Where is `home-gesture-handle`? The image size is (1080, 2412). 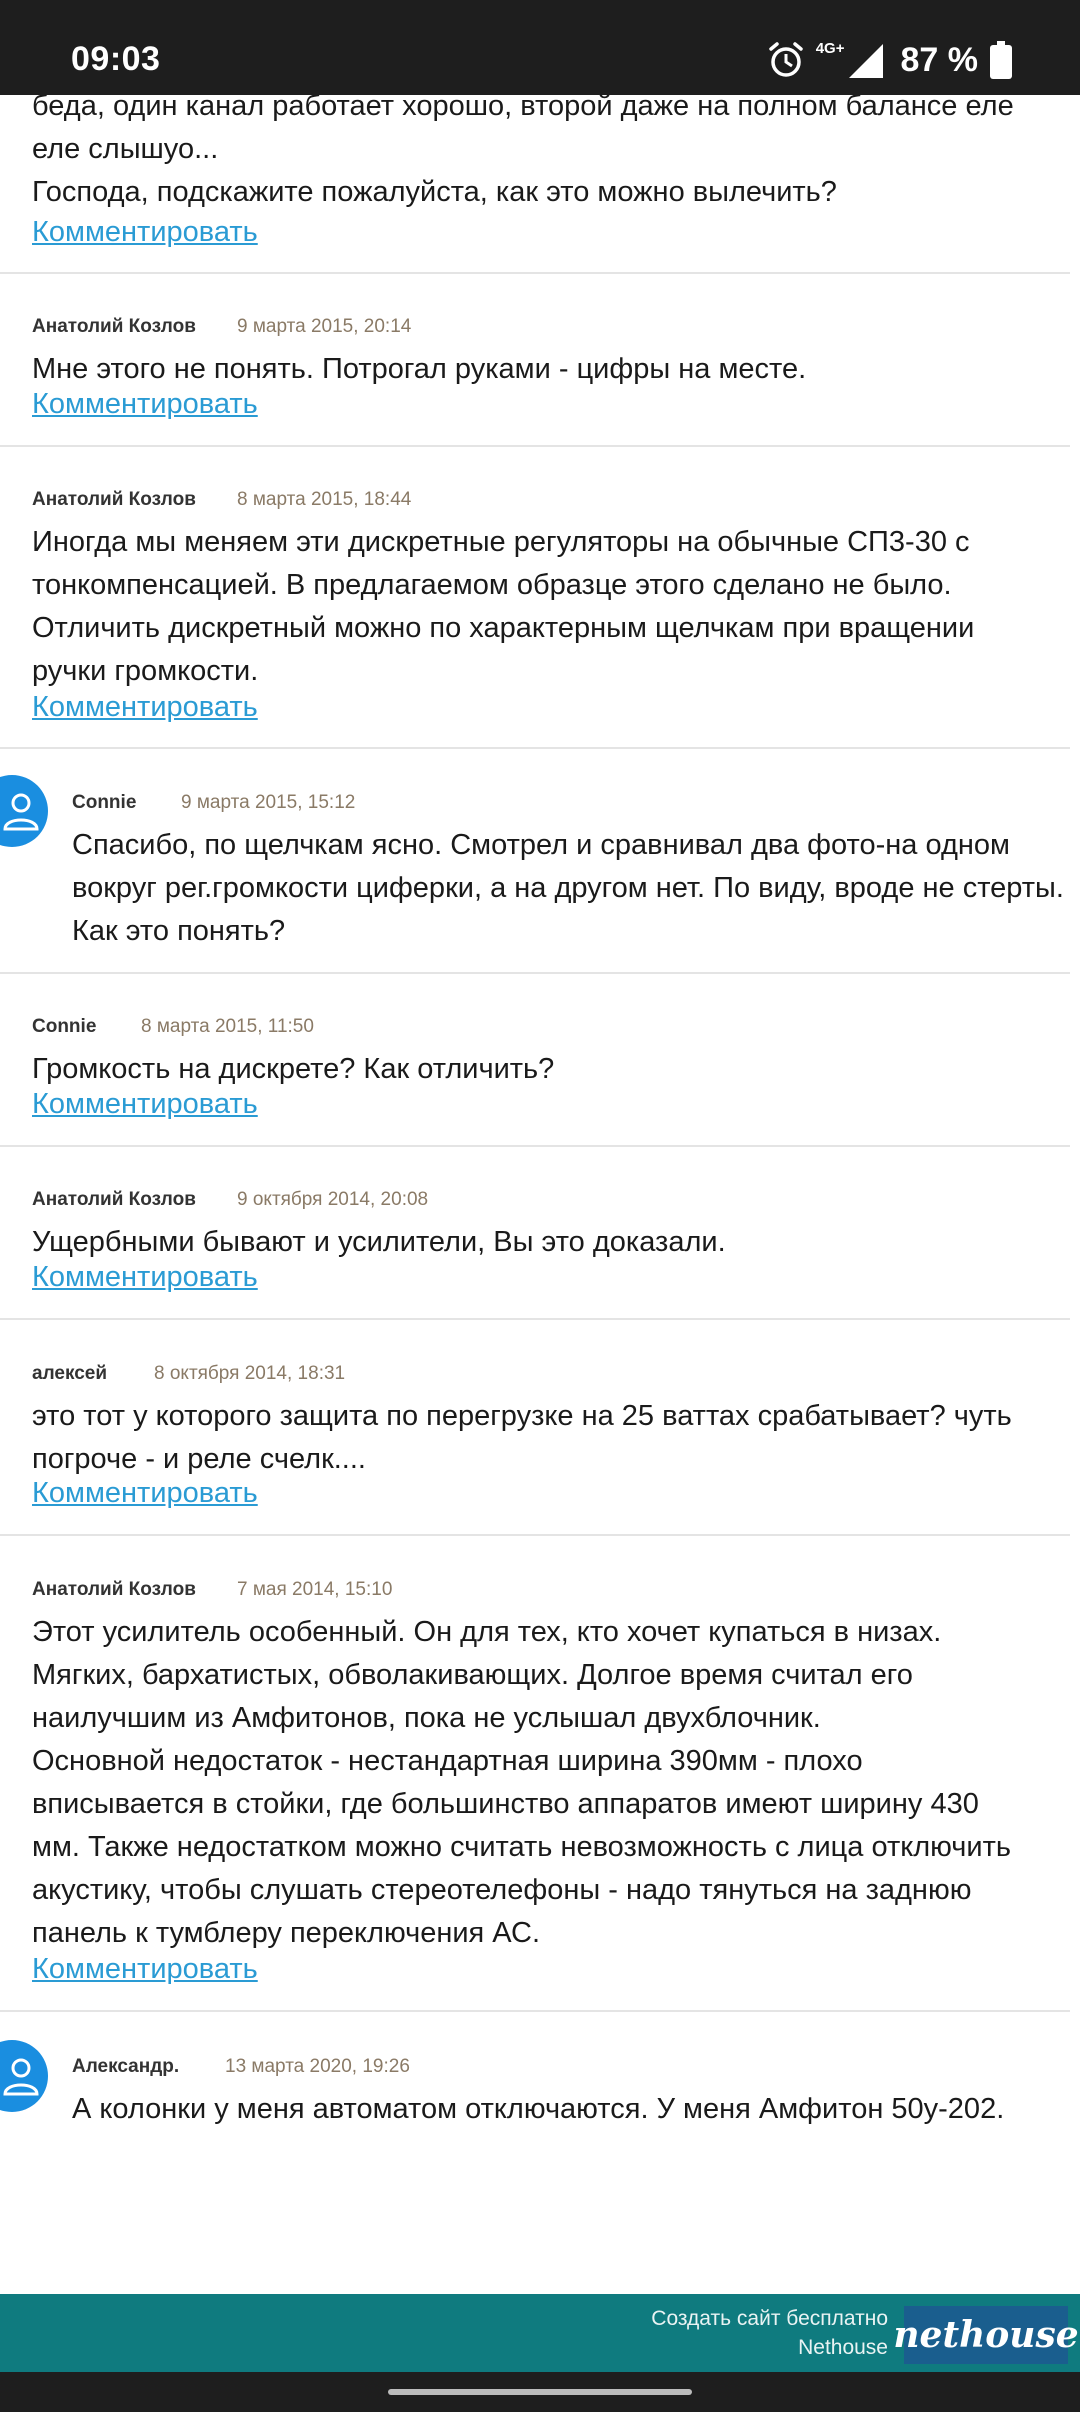
home-gesture-handle is located at coordinates (540, 2392).